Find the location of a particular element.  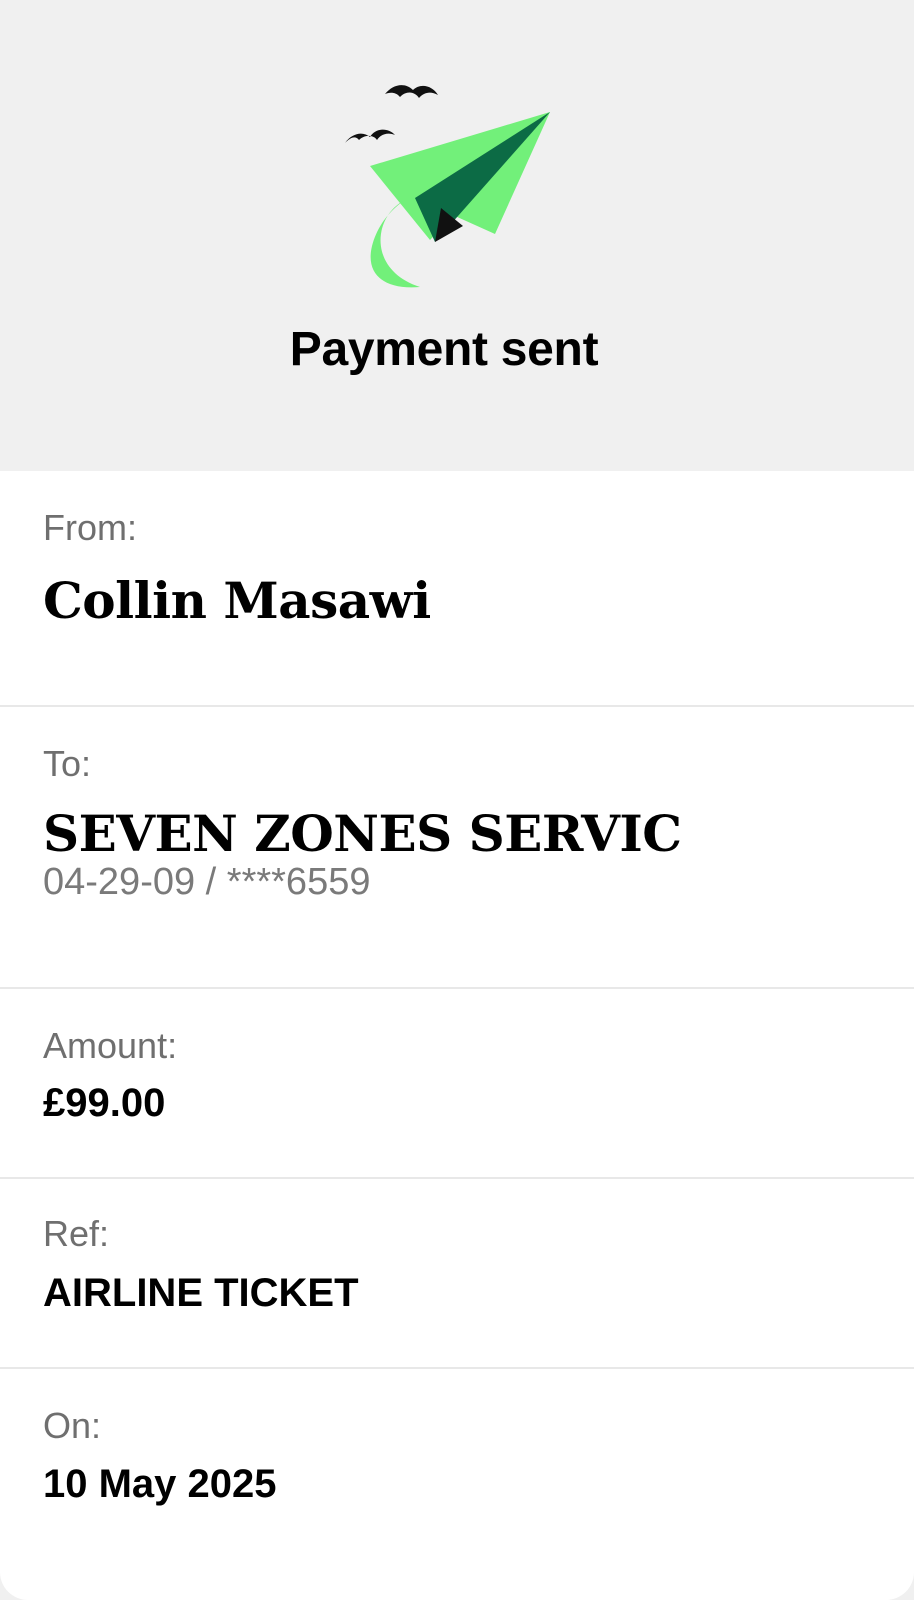

amount-section: Amount: £99.00 is located at coordinates (457, 1084).